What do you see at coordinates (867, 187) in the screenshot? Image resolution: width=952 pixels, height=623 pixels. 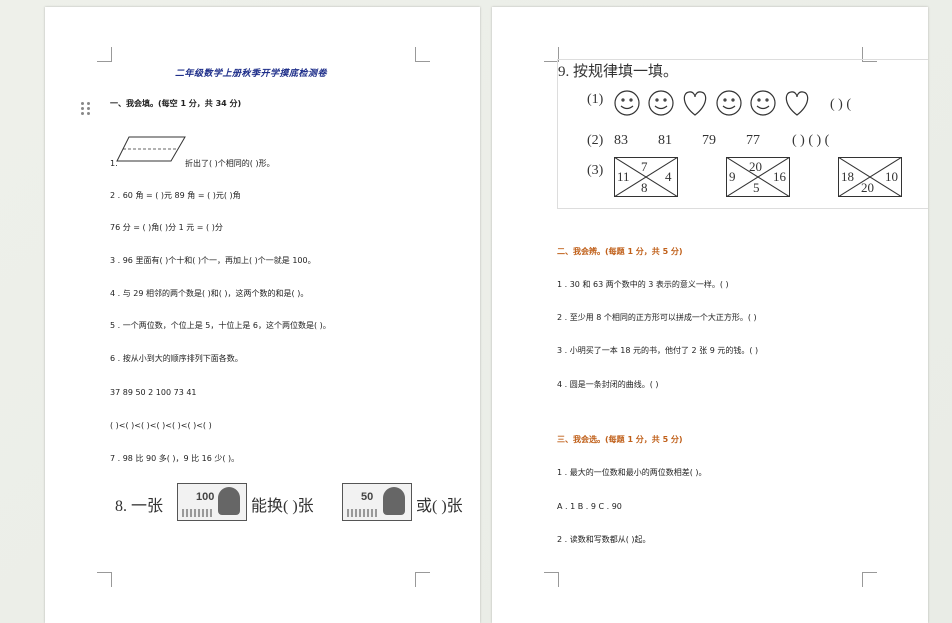 I see `envelope-3-bottom: 20` at bounding box center [867, 187].